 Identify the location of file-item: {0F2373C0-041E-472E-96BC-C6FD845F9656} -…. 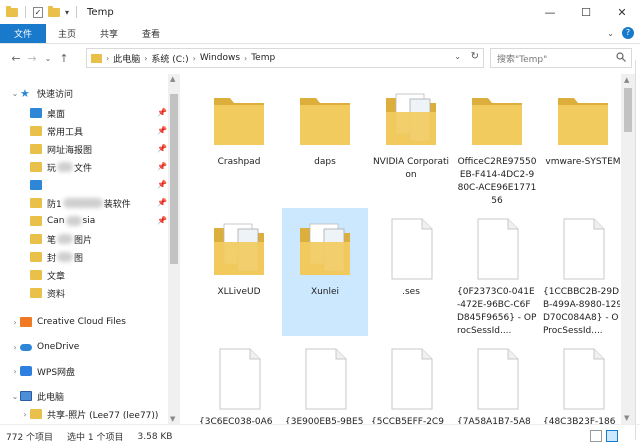
(497, 272).